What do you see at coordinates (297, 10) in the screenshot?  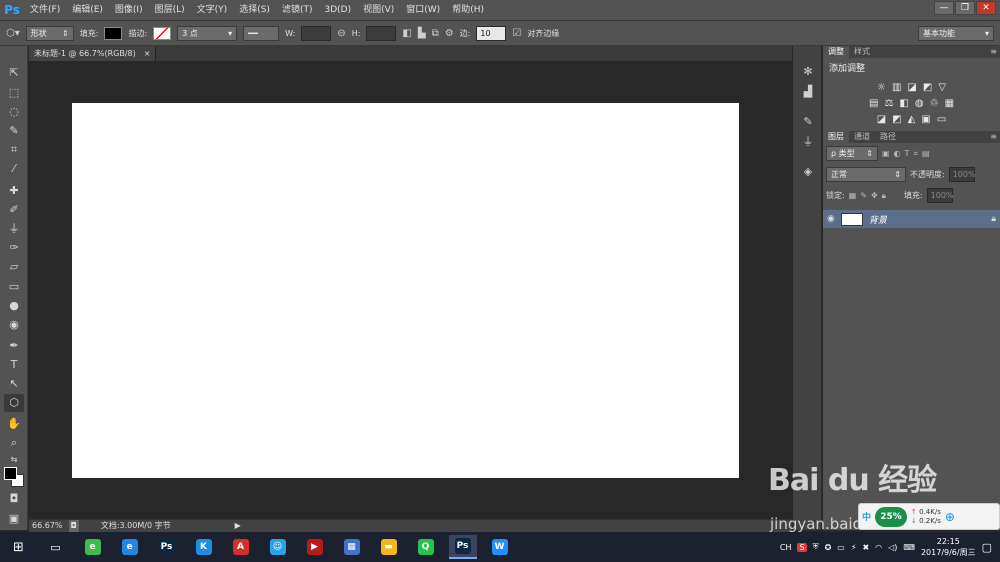 I see `menu-item-6: 滤镜(T)` at bounding box center [297, 10].